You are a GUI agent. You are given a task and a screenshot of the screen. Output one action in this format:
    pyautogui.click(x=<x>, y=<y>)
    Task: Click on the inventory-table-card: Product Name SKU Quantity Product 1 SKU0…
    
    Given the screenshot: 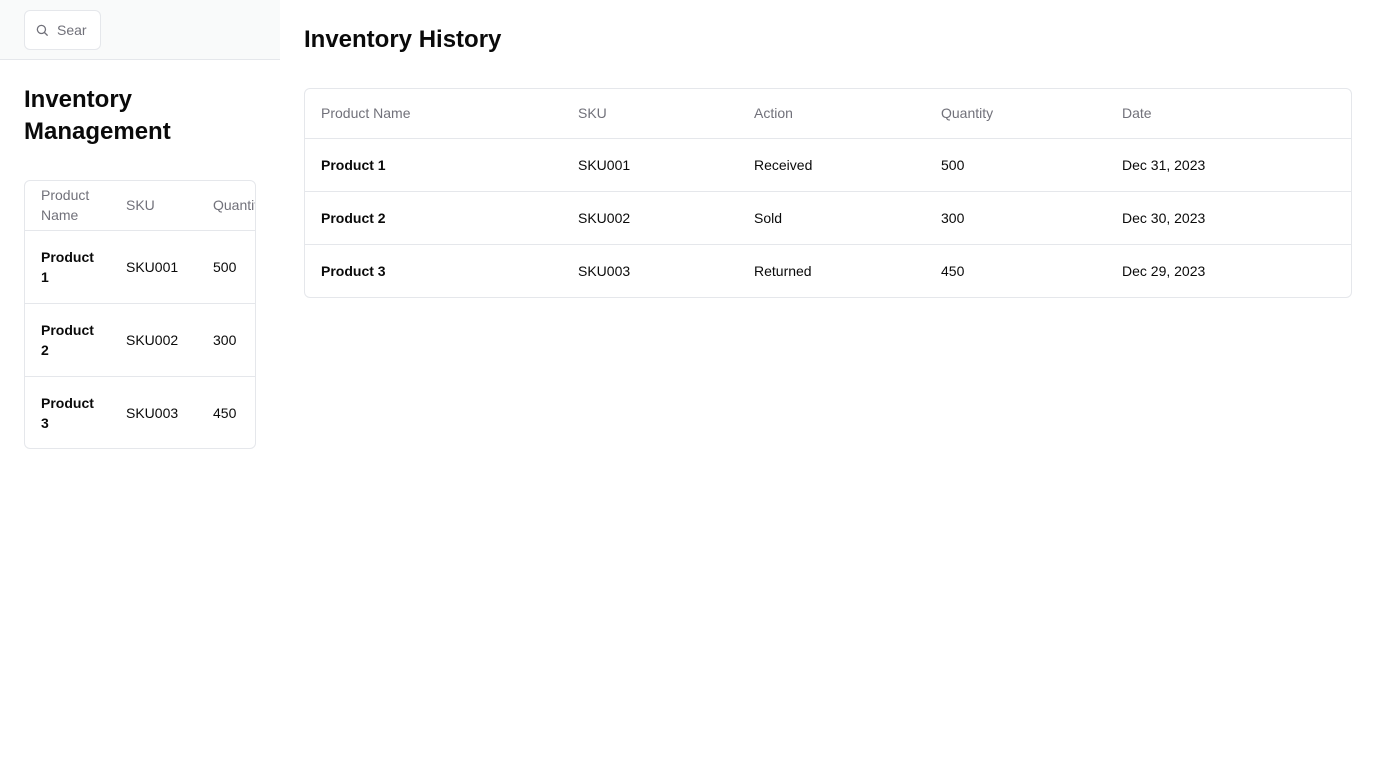 What is the action you would take?
    pyautogui.click(x=140, y=314)
    